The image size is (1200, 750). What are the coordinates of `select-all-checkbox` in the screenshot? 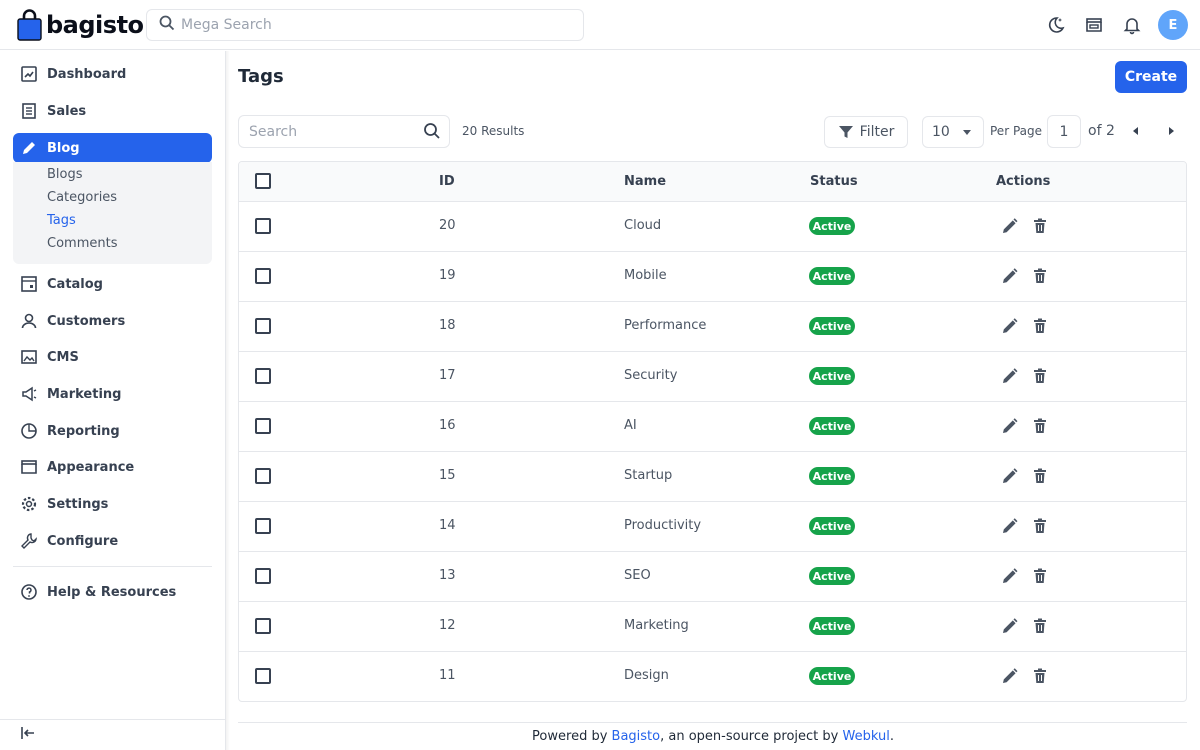 It's located at (263, 181).